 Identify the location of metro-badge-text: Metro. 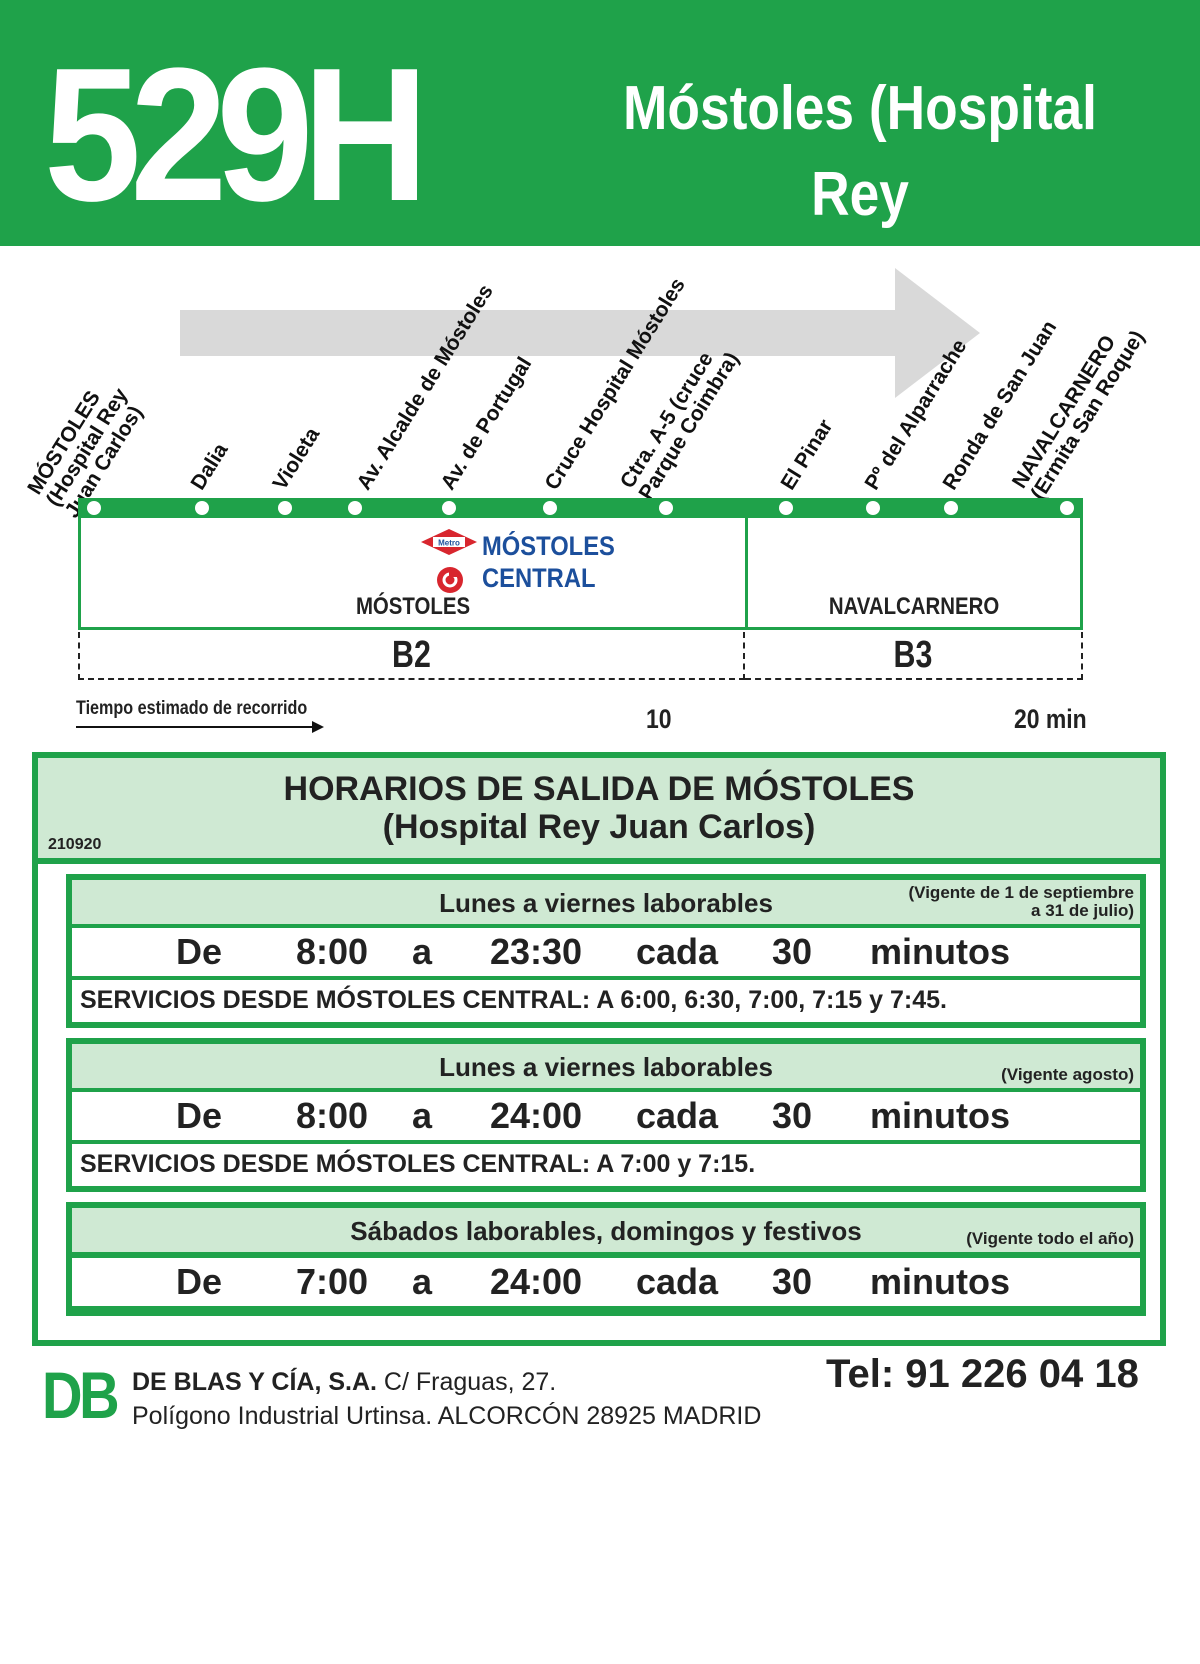
(449, 543).